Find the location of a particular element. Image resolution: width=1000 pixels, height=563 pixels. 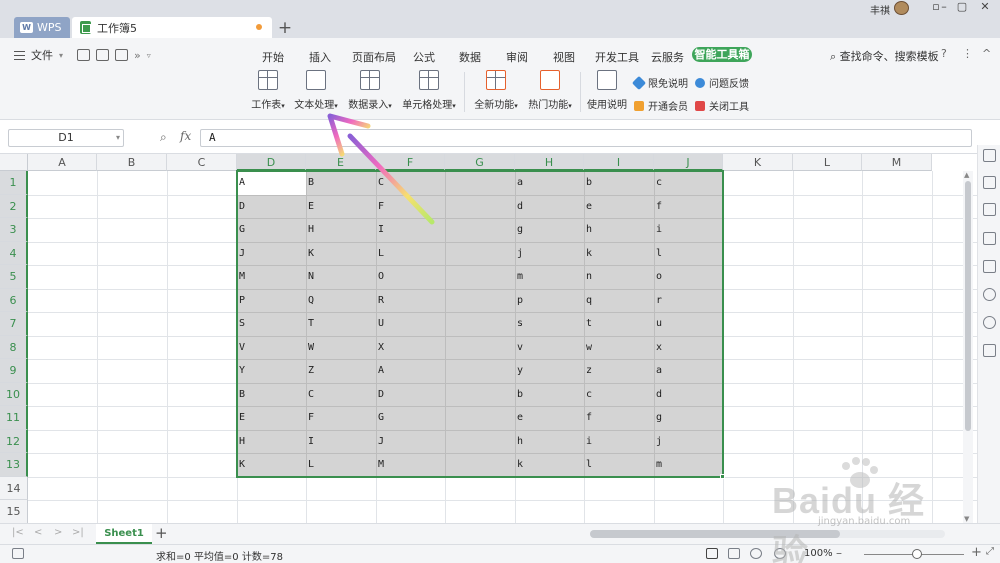

pointer-icon is located at coordinates (989, 155).